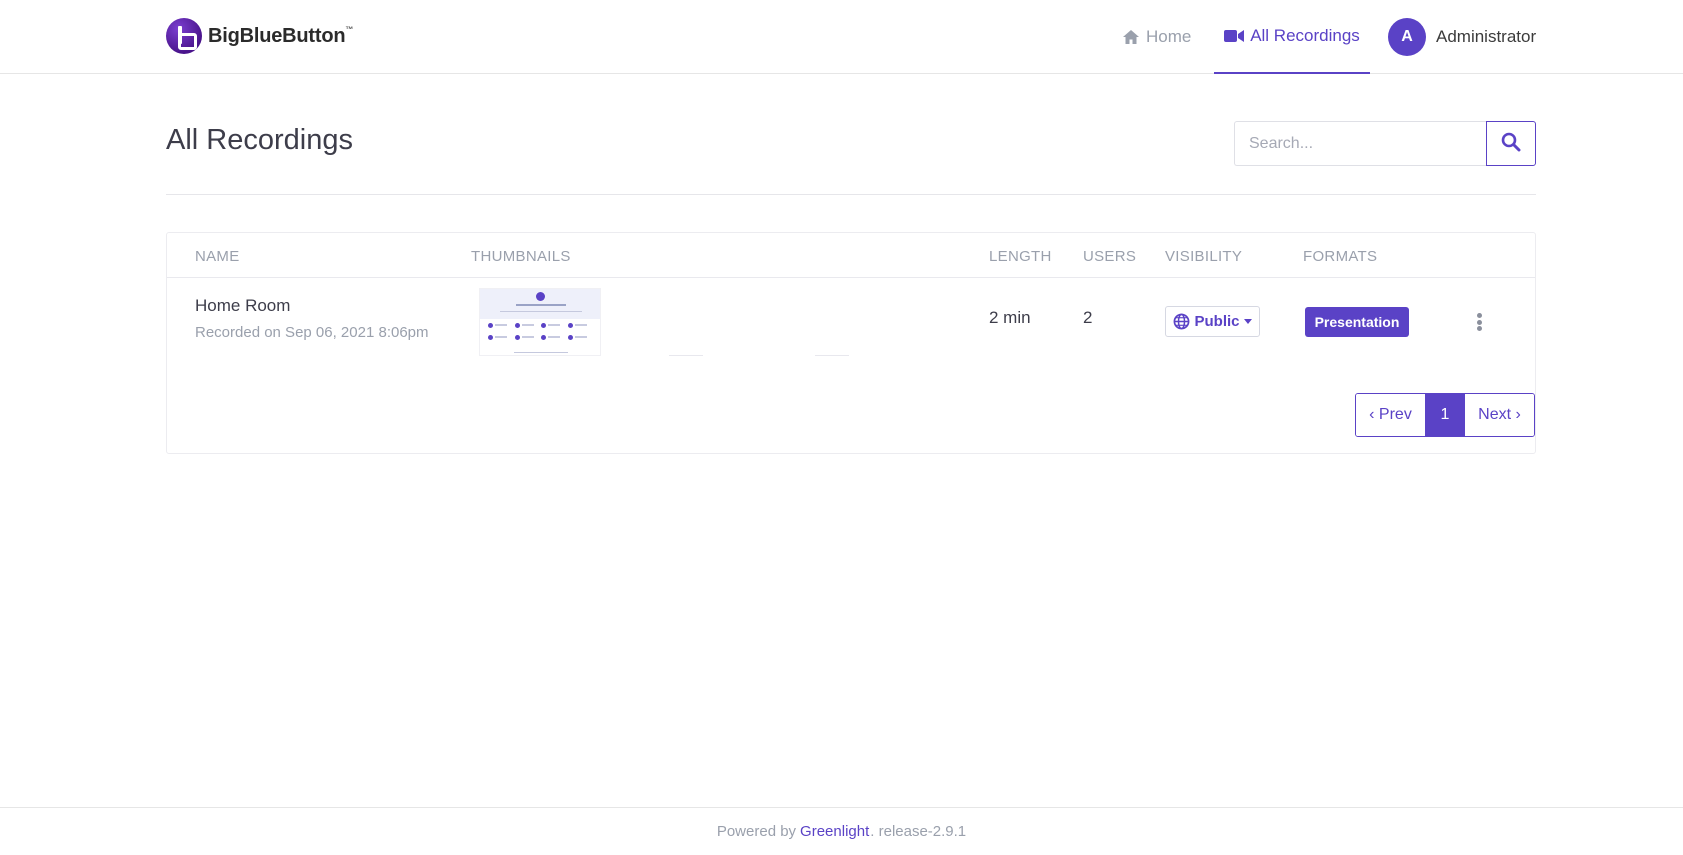  What do you see at coordinates (1407, 37) in the screenshot?
I see `avatar: A` at bounding box center [1407, 37].